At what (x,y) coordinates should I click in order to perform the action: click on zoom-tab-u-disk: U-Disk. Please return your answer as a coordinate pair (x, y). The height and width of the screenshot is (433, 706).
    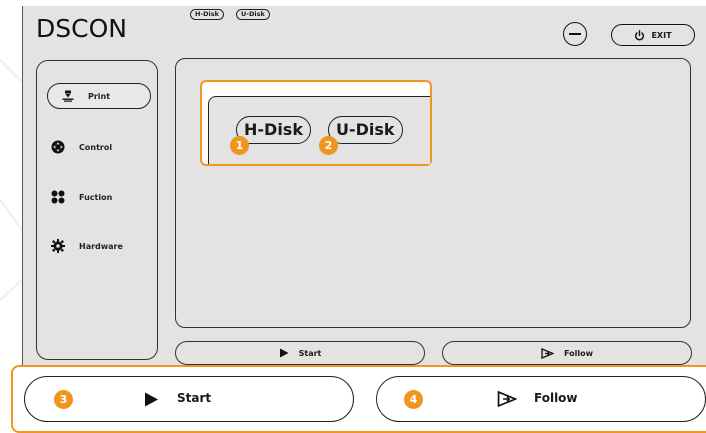
    Looking at the image, I should click on (365, 130).